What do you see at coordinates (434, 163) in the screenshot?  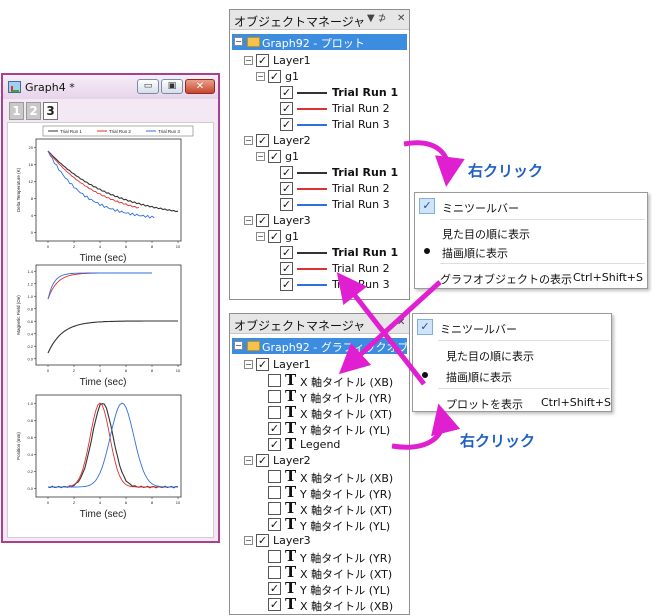 I see `curved-arrow-top` at bounding box center [434, 163].